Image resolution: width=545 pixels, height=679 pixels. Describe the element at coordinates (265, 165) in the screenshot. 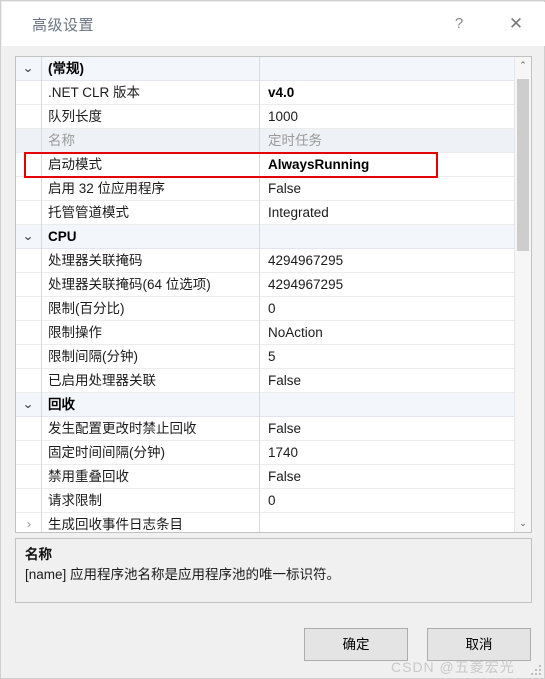

I see `property-row: 启动模式 AlwaysRunning` at that location.